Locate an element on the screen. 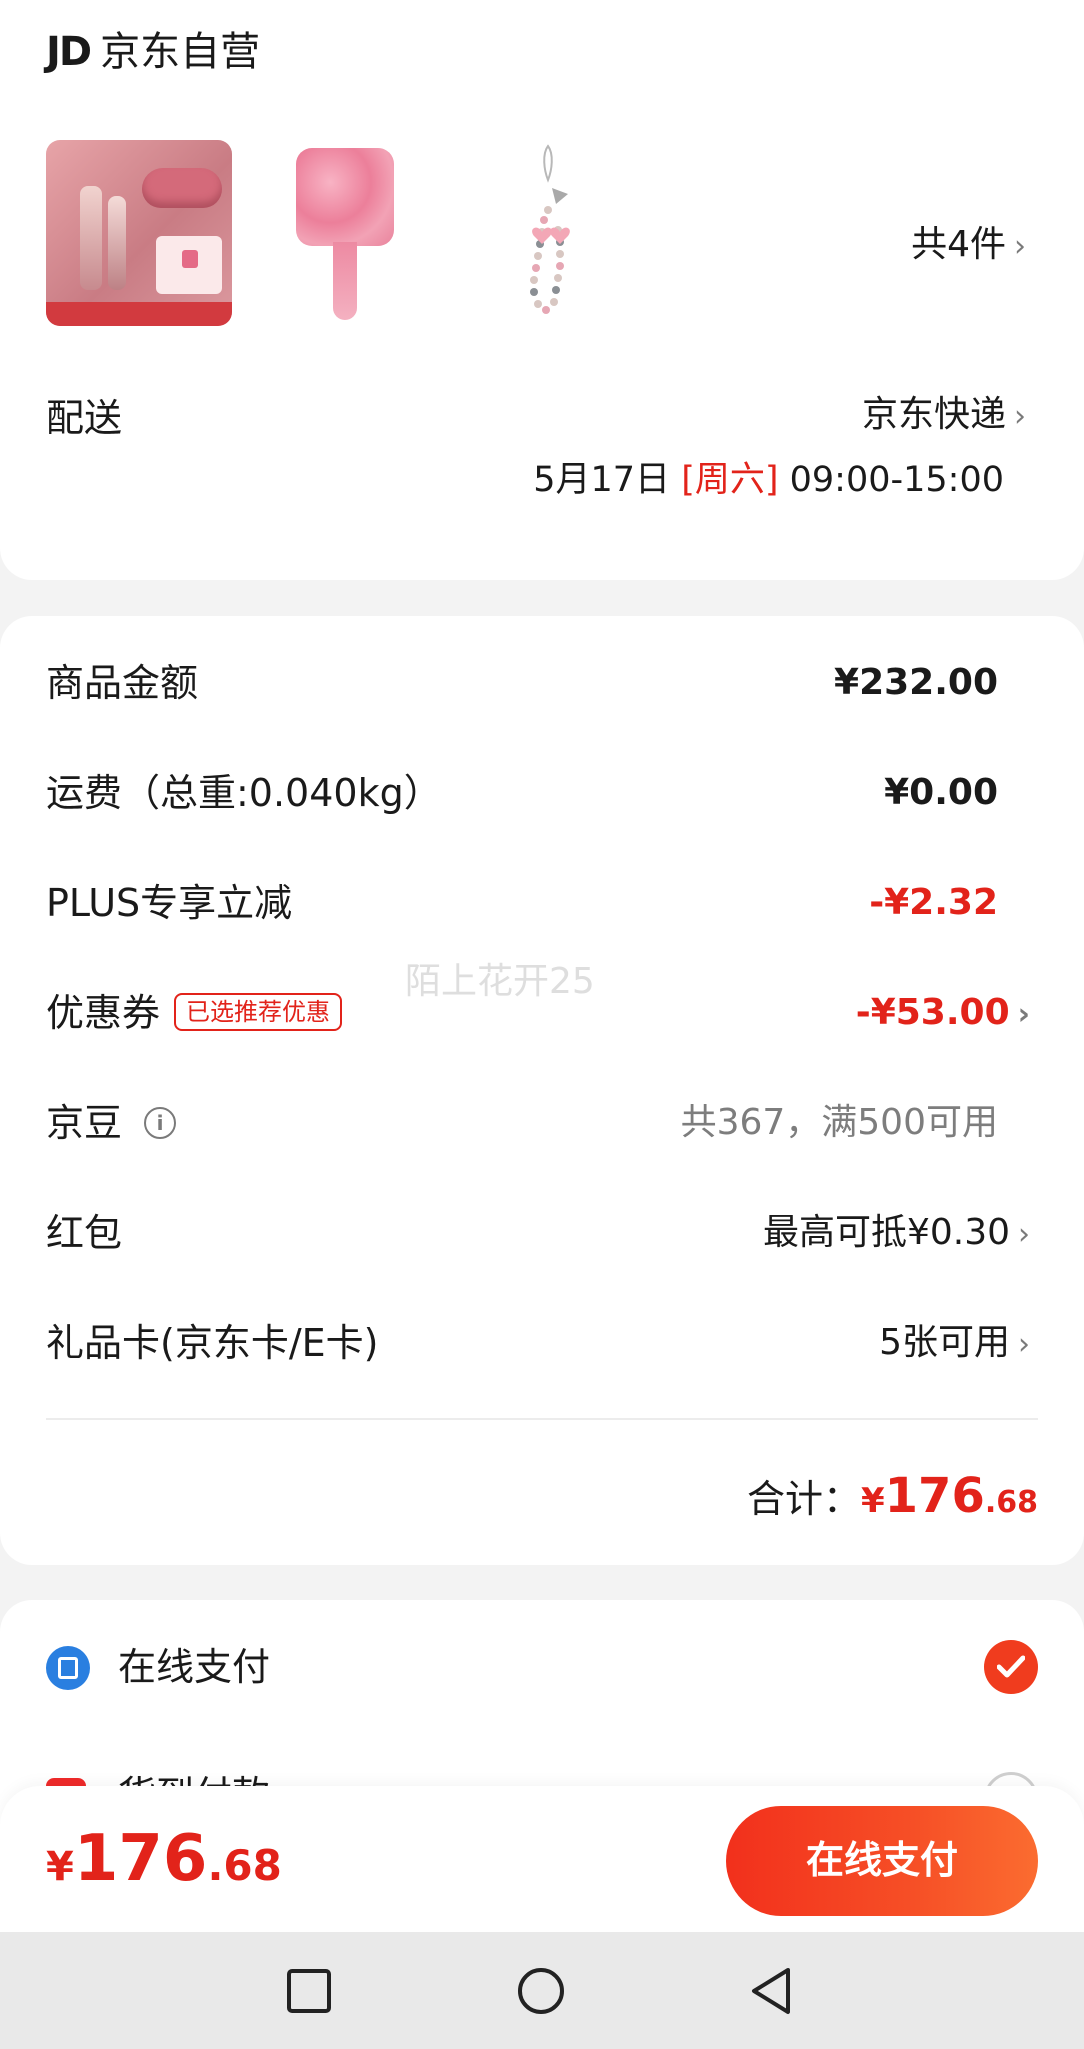 The image size is (1084, 2049). product-thumbnail-lipstick is located at coordinates (139, 233).